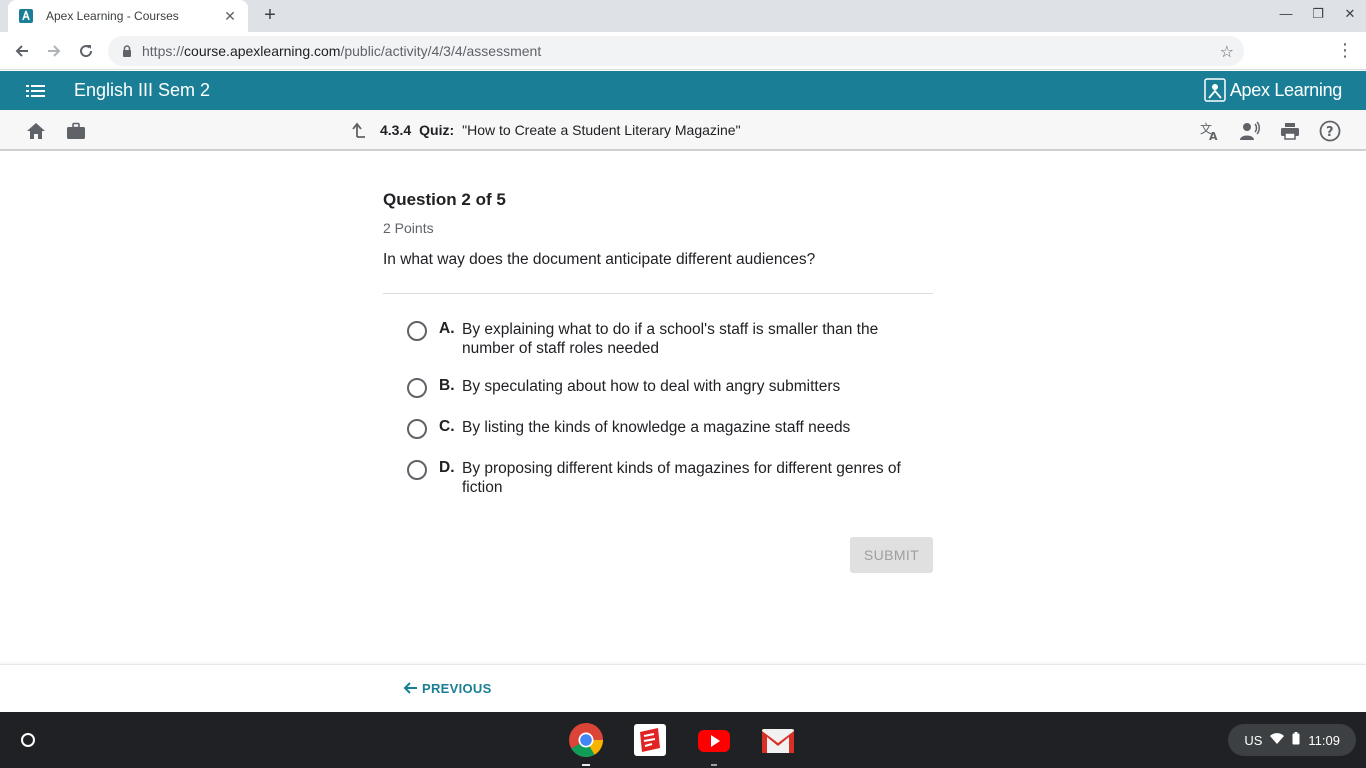  I want to click on youtube-icon, so click(714, 740).